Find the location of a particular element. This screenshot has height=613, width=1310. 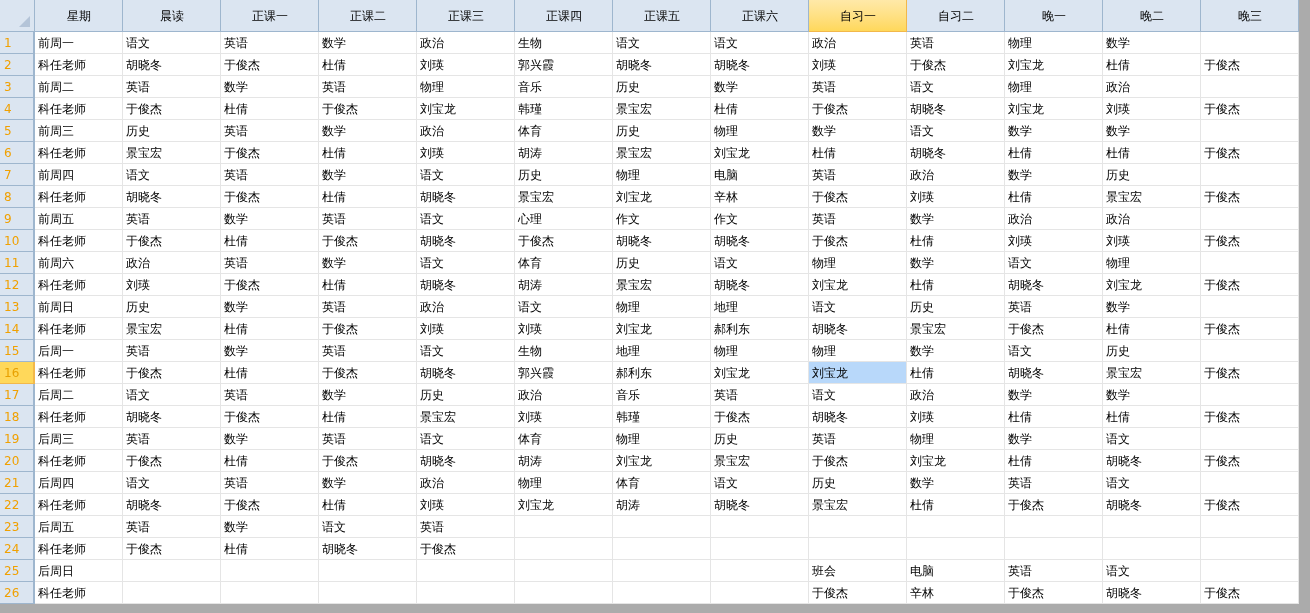

column-header: 正课一 is located at coordinates (270, 16).